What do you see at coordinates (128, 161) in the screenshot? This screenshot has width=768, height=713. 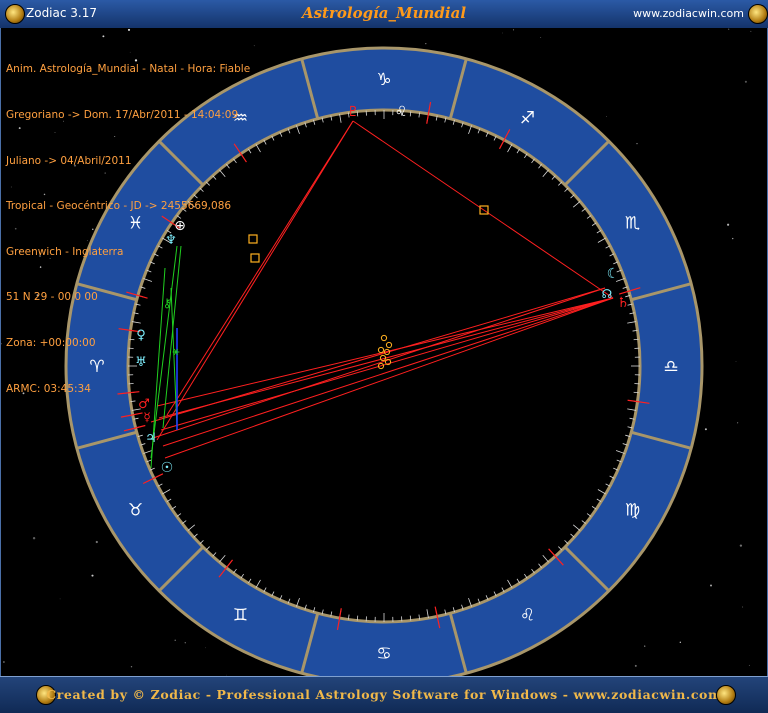 I see `info-line-julian: Juliano -> 04/Abril/2011` at bounding box center [128, 161].